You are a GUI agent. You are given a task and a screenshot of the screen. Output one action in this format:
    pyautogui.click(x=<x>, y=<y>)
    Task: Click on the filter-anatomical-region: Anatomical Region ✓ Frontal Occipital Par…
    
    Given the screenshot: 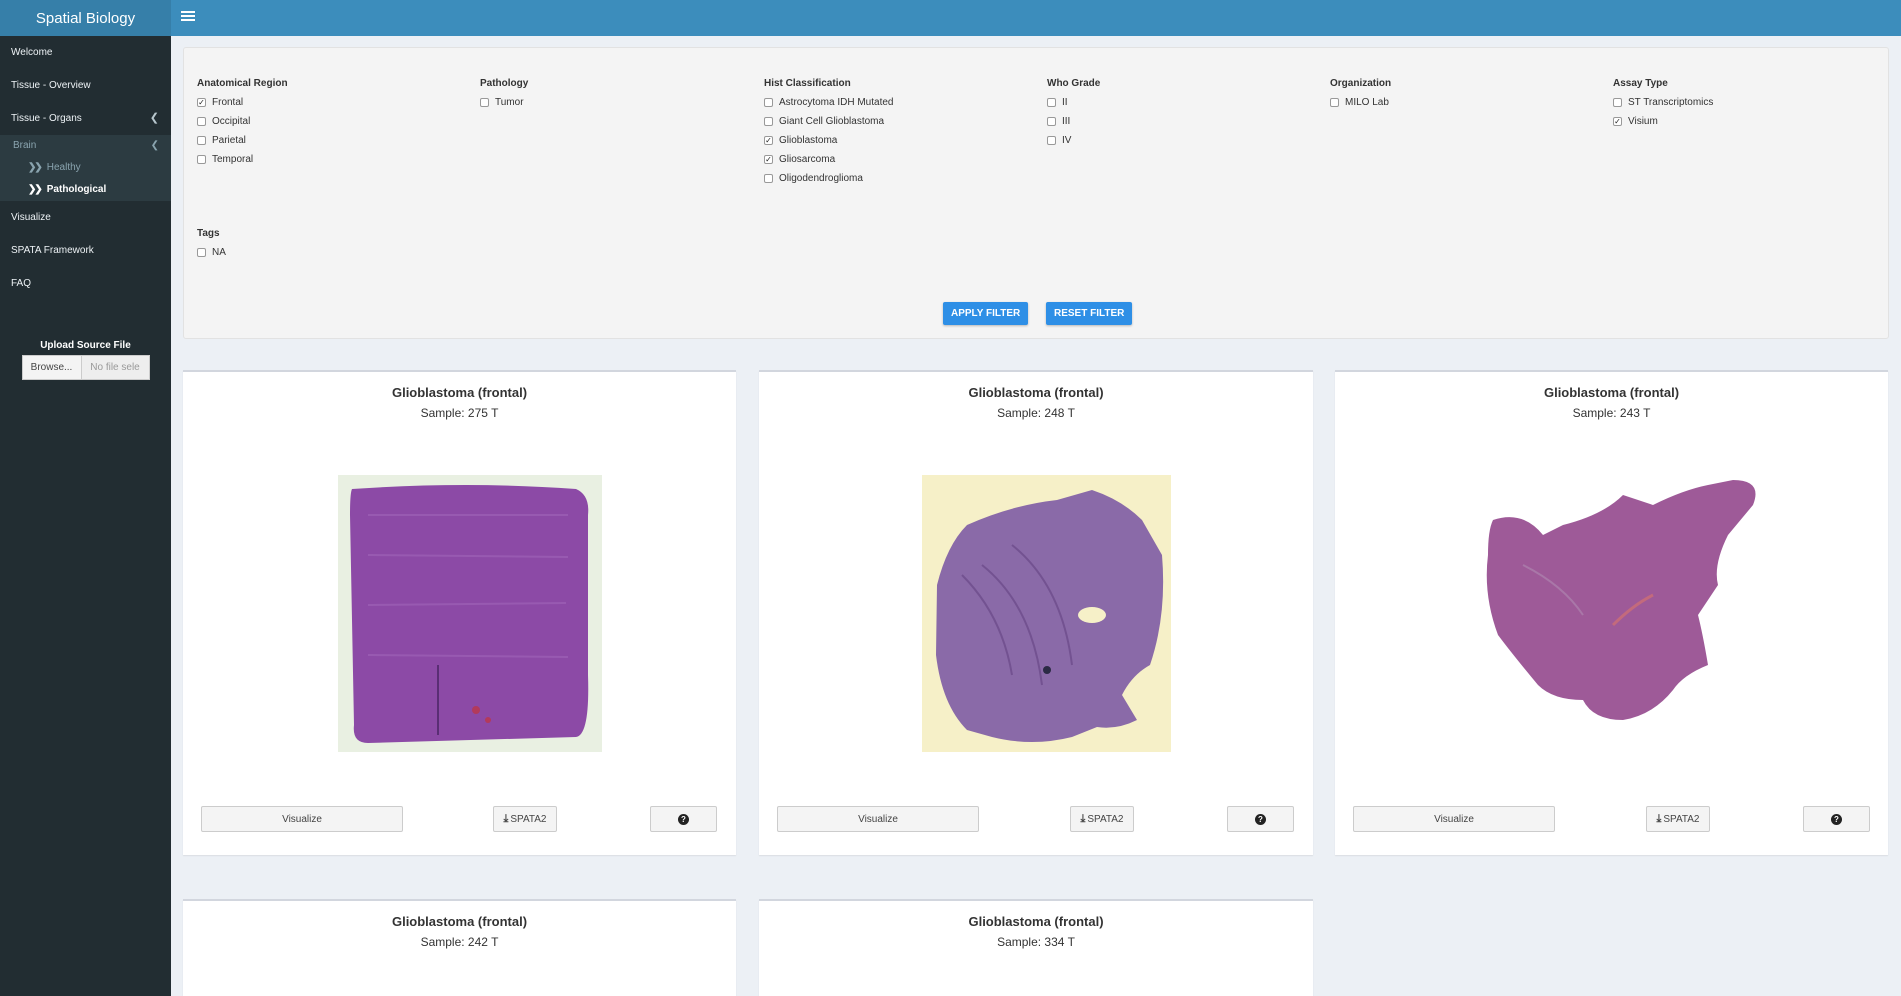 What is the action you would take?
    pyautogui.click(x=242, y=123)
    